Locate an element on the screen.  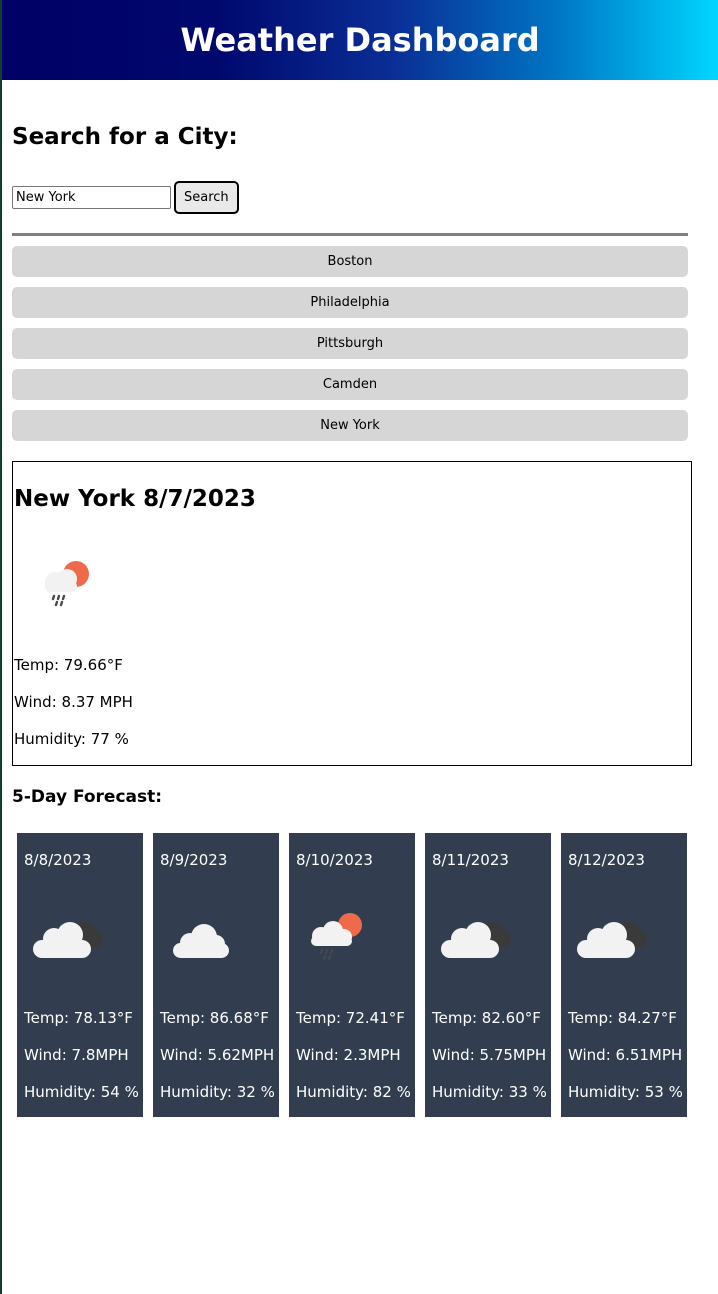
city-search-input is located at coordinates (91, 197).